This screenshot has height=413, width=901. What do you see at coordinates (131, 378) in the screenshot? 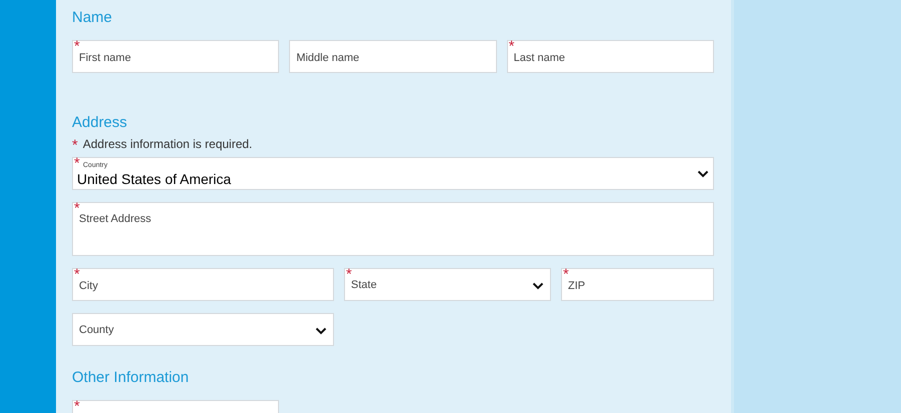
I see `section-heading: Other Information` at bounding box center [131, 378].